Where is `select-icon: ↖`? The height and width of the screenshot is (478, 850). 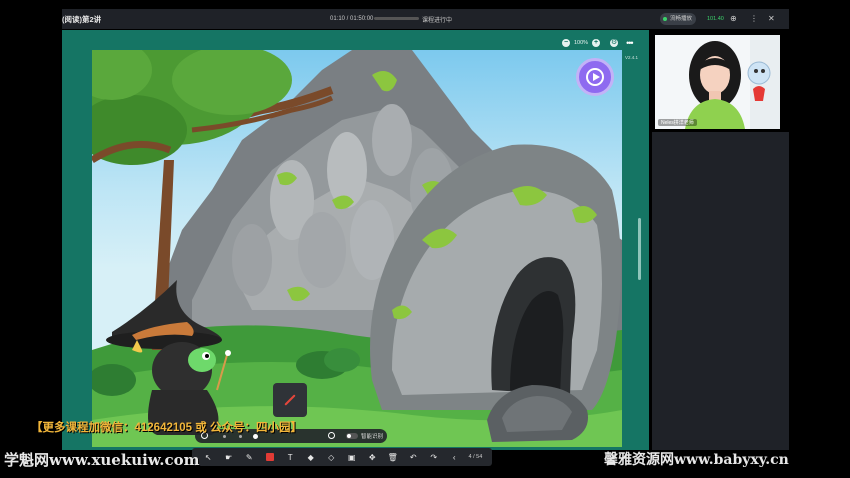
select-icon: ↖ is located at coordinates (208, 457).